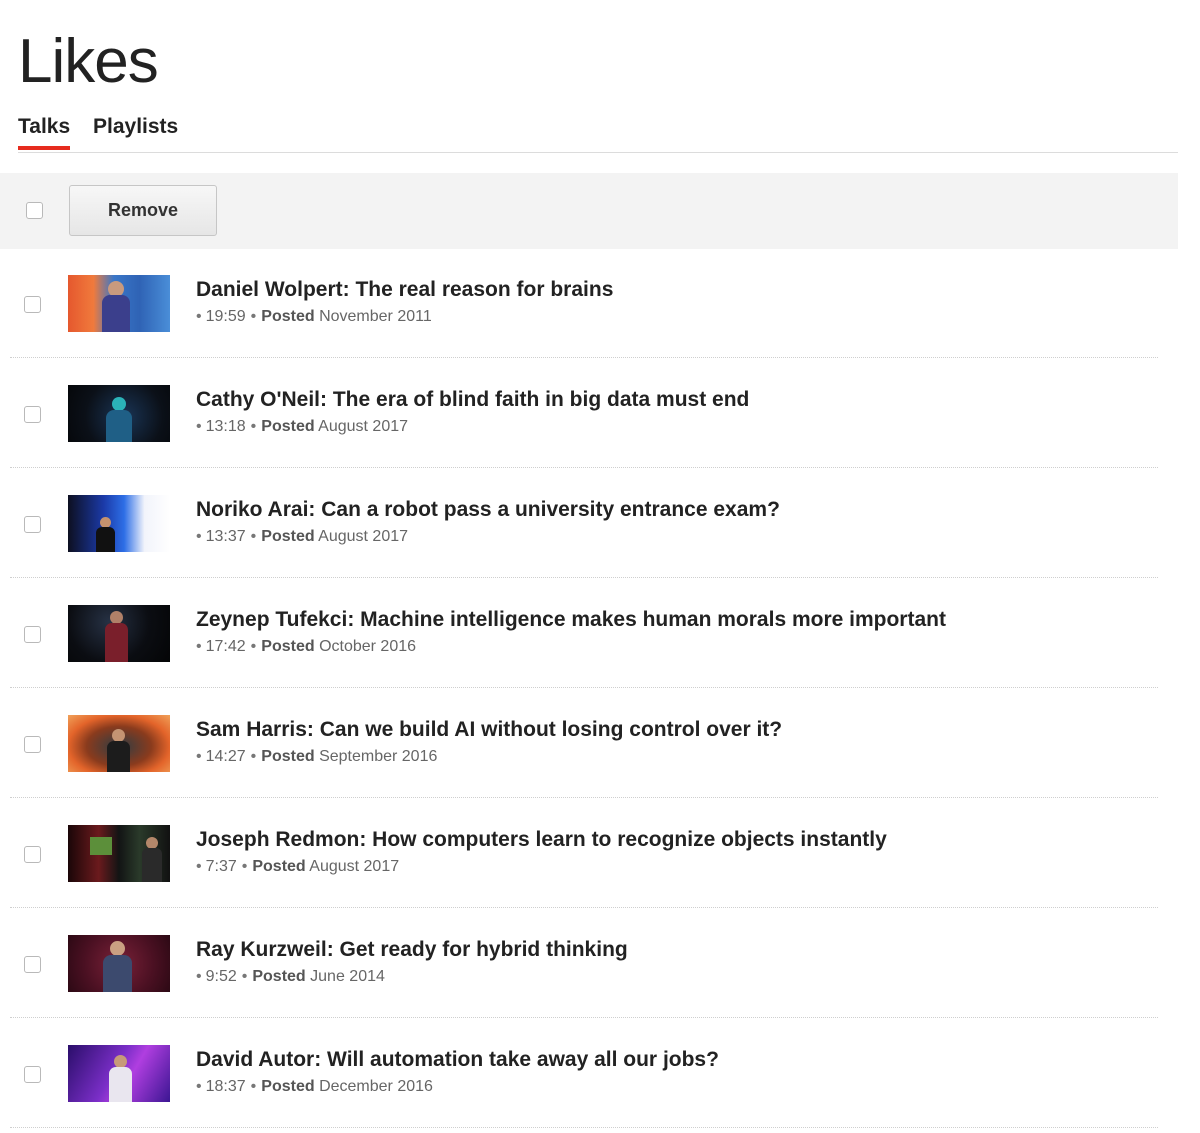 This screenshot has height=1133, width=1200. What do you see at coordinates (135, 127) in the screenshot?
I see `tab-playlists: Playlists` at bounding box center [135, 127].